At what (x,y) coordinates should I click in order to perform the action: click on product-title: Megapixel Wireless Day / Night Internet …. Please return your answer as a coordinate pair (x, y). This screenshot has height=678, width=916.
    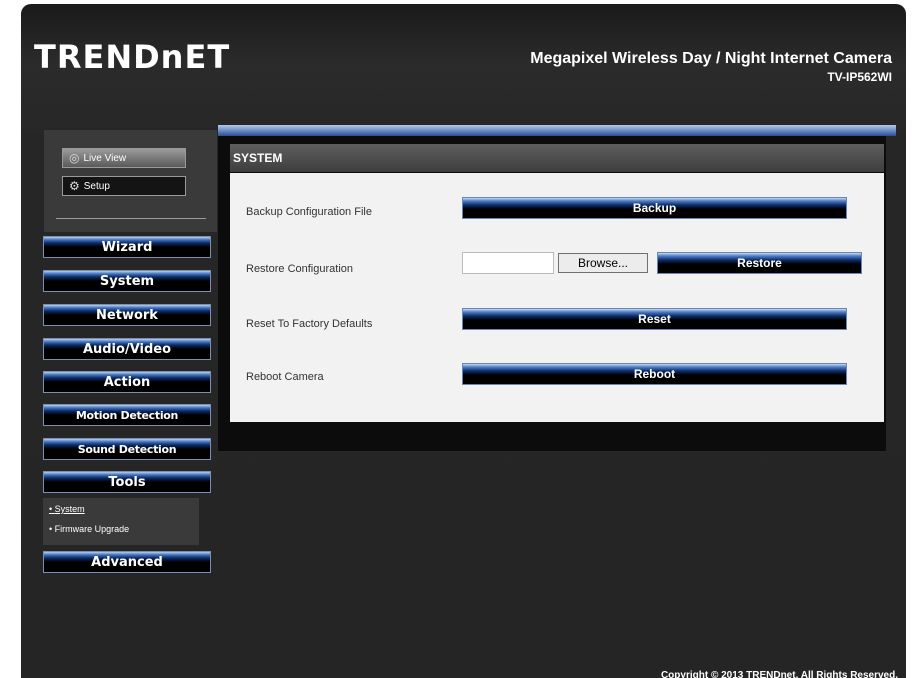
    Looking at the image, I should click on (711, 58).